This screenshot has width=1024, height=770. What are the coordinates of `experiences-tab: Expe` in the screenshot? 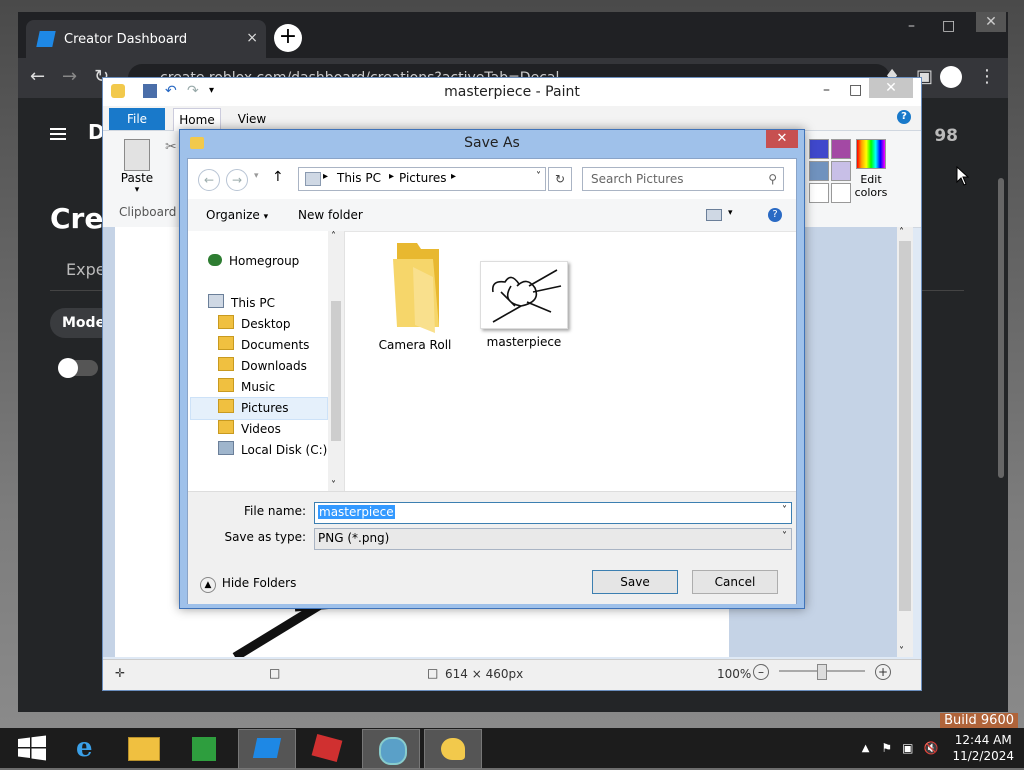 It's located at (86, 269).